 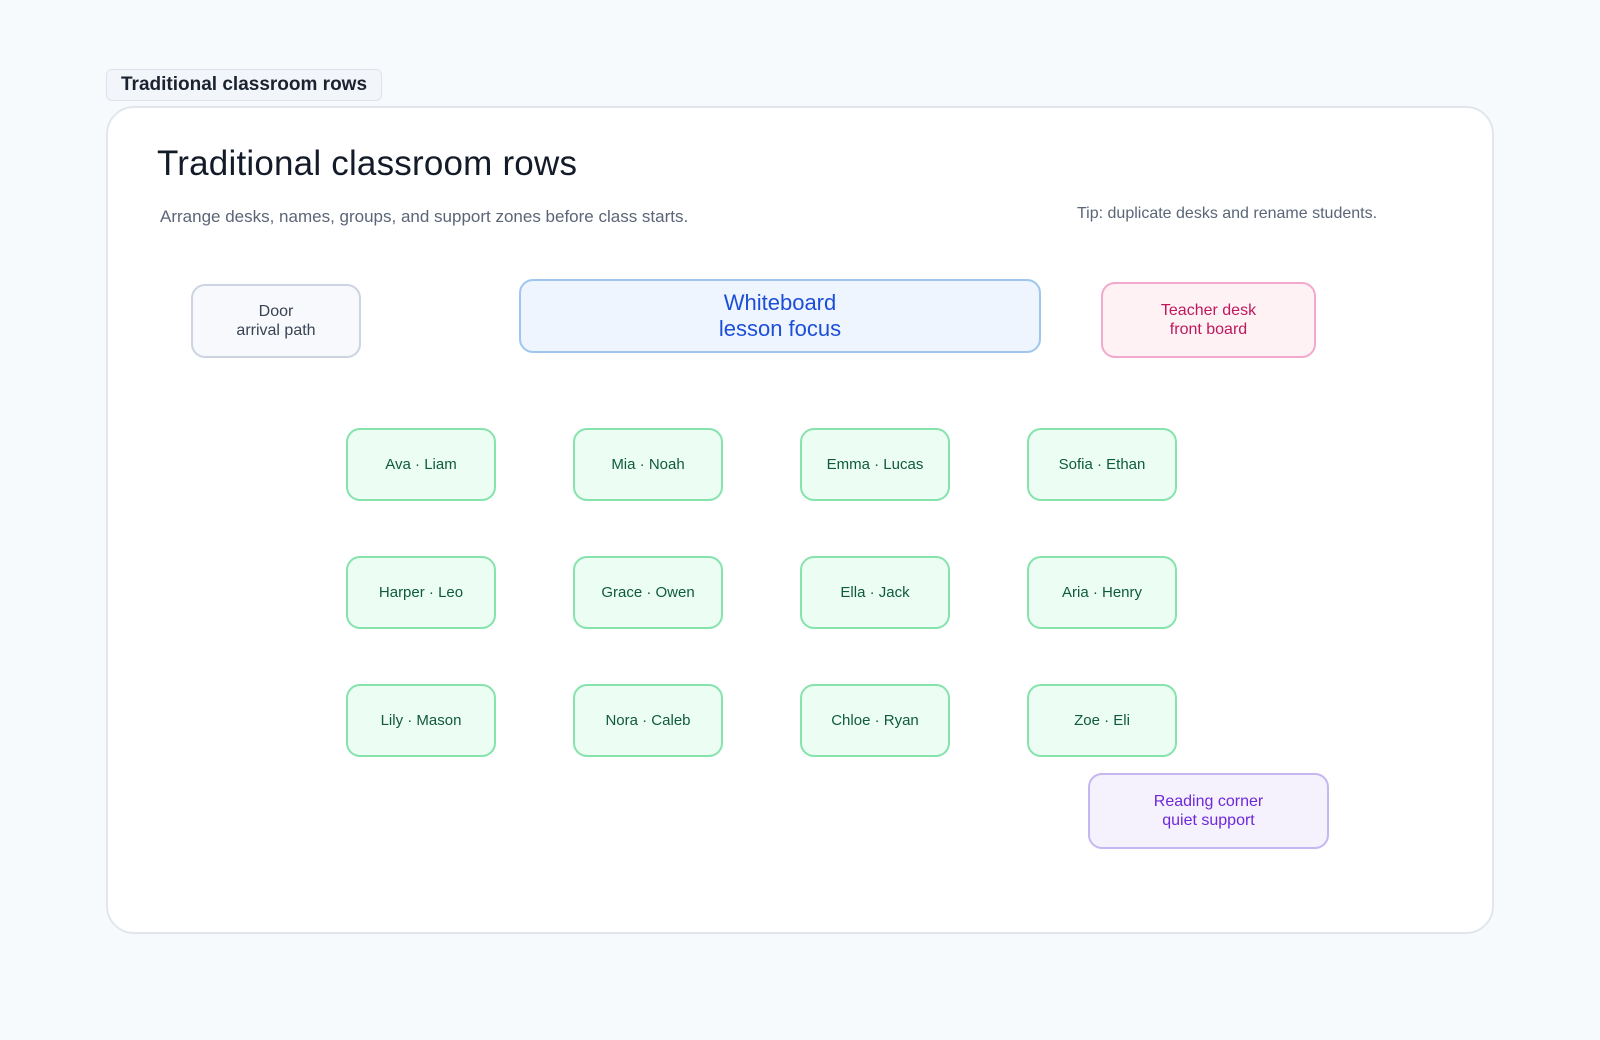 What do you see at coordinates (276, 321) in the screenshot?
I see `door-zone: Door arrival path` at bounding box center [276, 321].